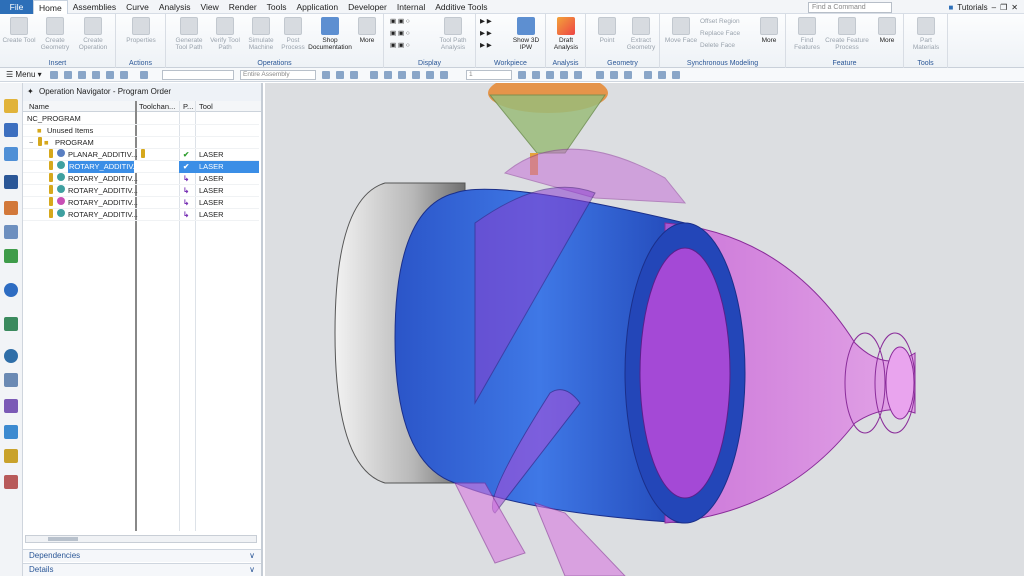  Describe the element at coordinates (144, 75) in the screenshot. I see `link-icon` at that location.